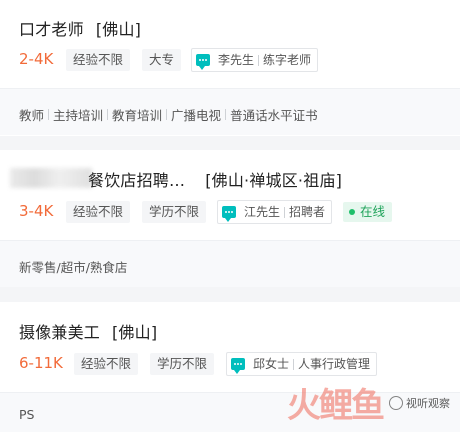 Image resolution: width=460 pixels, height=432 pixels. Describe the element at coordinates (36, 211) in the screenshot. I see `job-salary: 3-4K` at that location.